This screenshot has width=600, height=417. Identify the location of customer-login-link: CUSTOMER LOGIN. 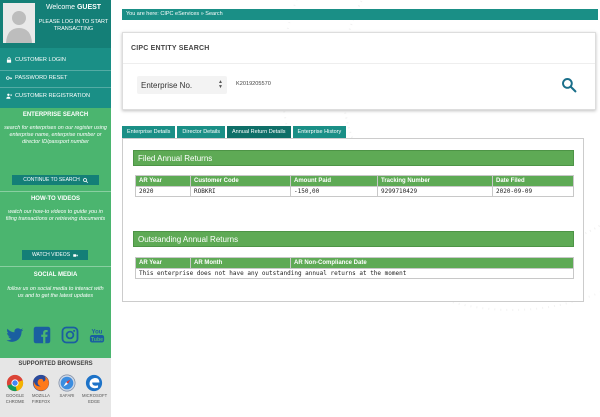
(36, 60).